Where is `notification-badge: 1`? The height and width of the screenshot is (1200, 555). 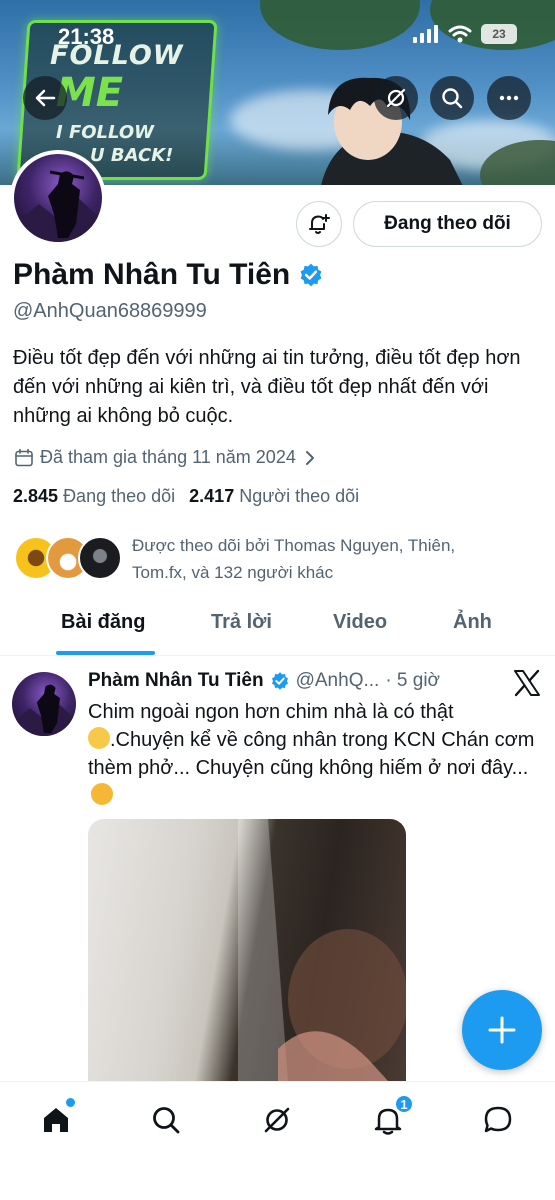
notification-badge: 1 is located at coordinates (404, 1104).